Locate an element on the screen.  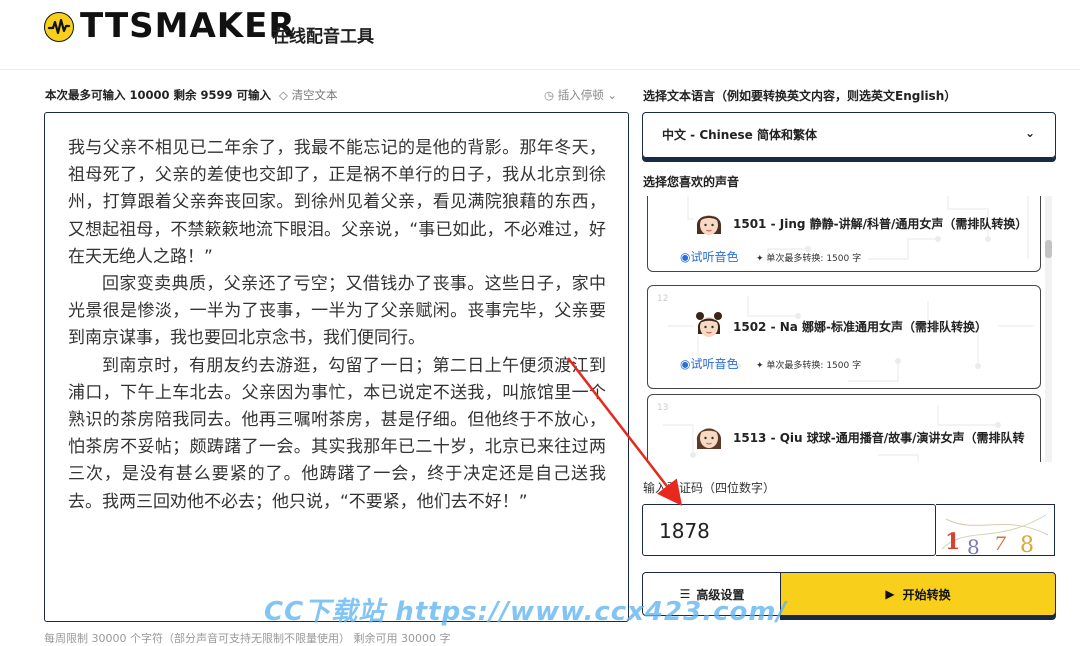
clear-text-button: ◇ 清空文本 is located at coordinates (308, 95).